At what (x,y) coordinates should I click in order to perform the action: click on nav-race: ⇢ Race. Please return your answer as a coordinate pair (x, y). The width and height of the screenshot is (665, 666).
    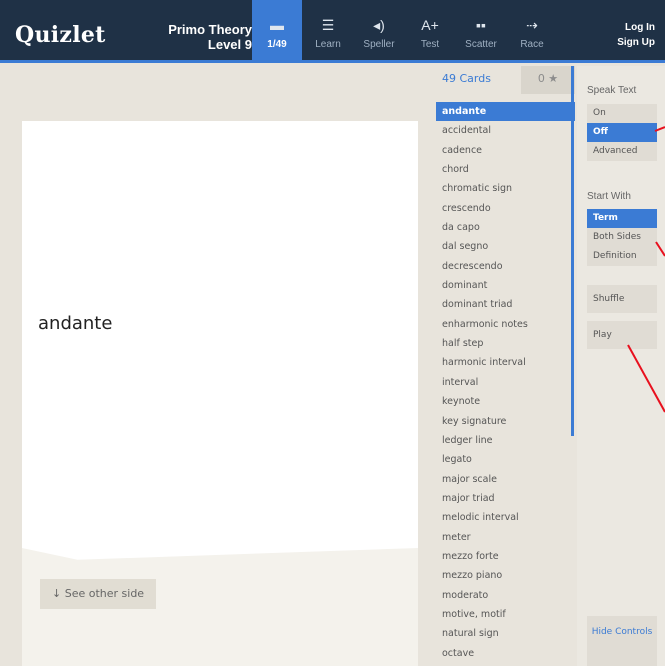
    Looking at the image, I should click on (532, 31).